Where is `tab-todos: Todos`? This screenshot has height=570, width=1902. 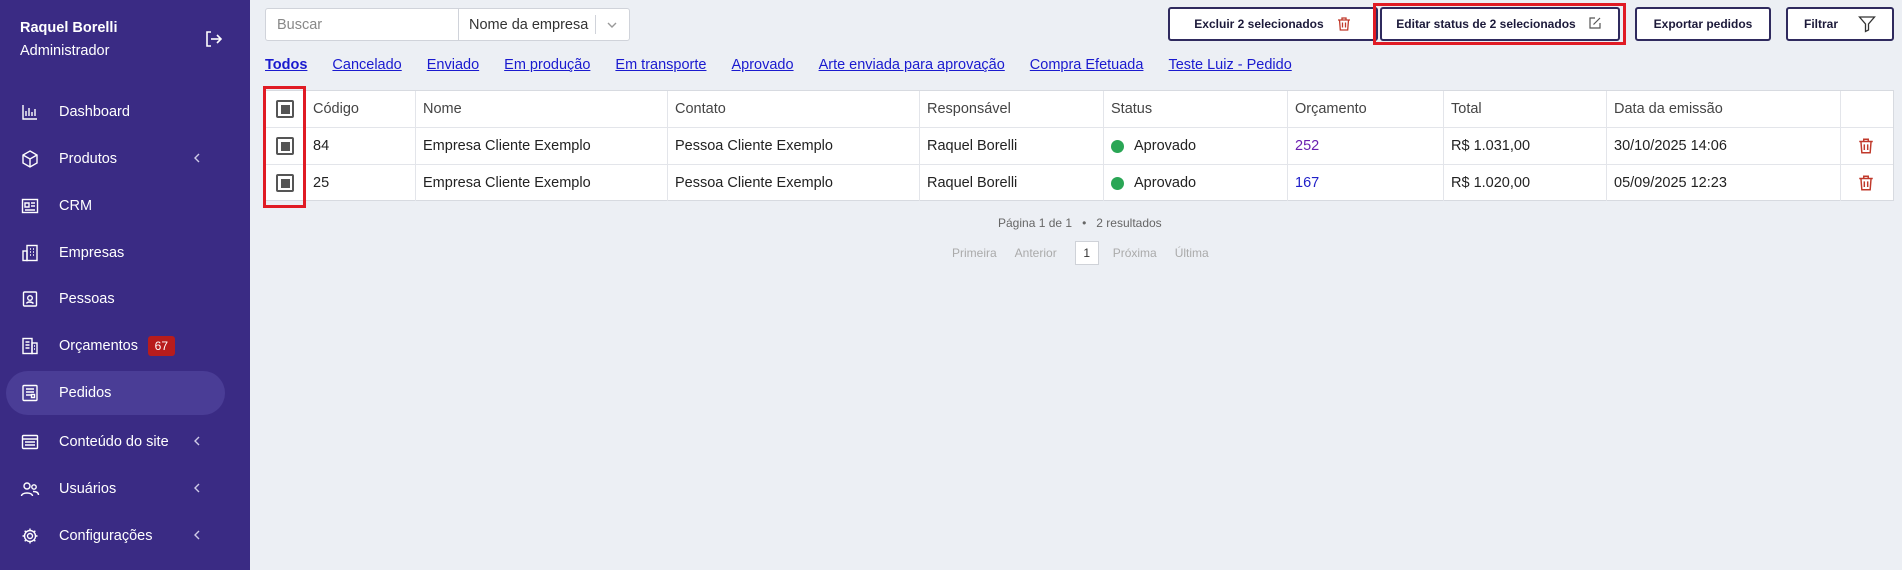
tab-todos: Todos is located at coordinates (286, 65).